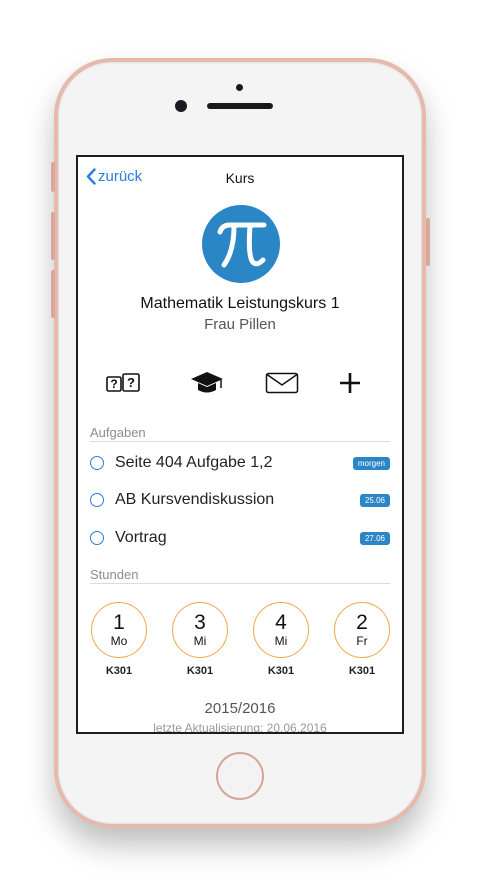 The height and width of the screenshot is (889, 481). I want to click on task-title: Seite 404 Aufgabe 1,2, so click(194, 462).